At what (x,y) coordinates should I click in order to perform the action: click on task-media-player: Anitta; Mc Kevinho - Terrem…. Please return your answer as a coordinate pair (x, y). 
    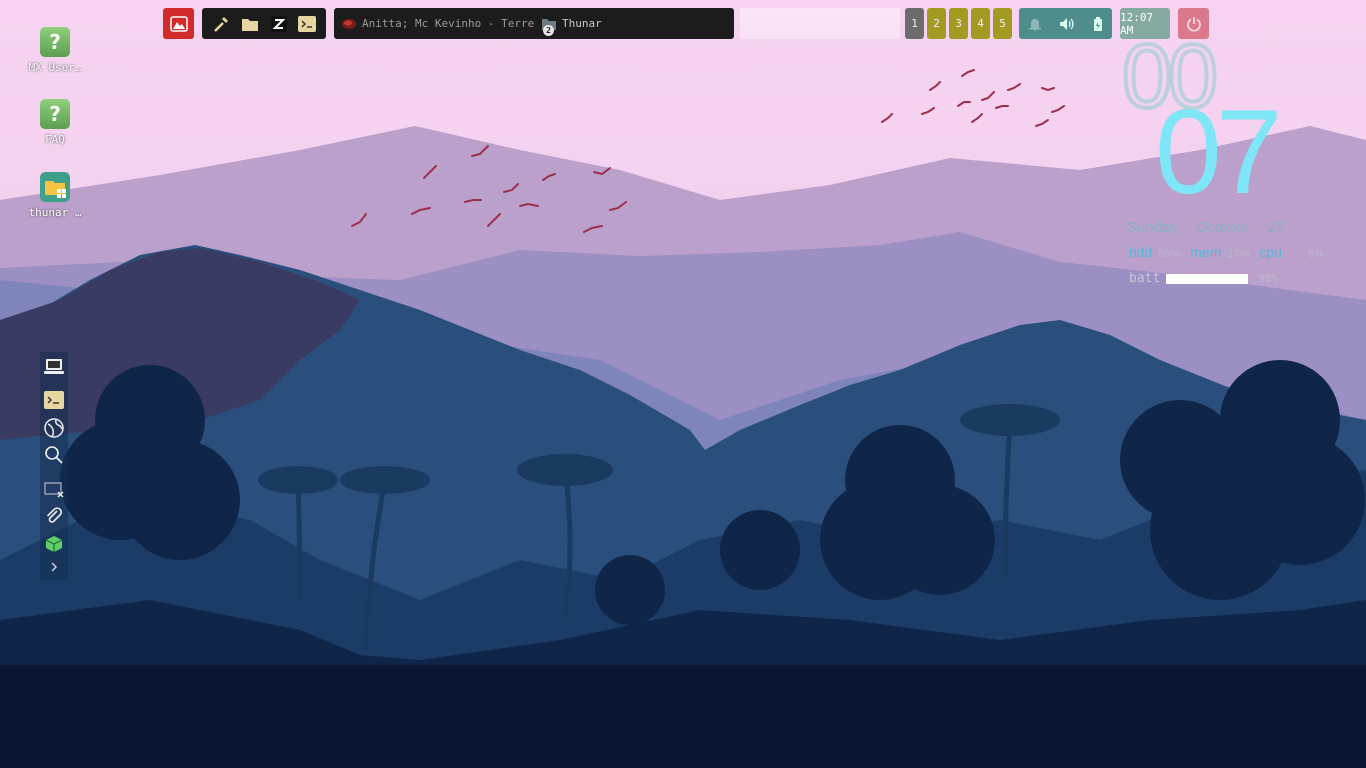
    Looking at the image, I should click on (434, 23).